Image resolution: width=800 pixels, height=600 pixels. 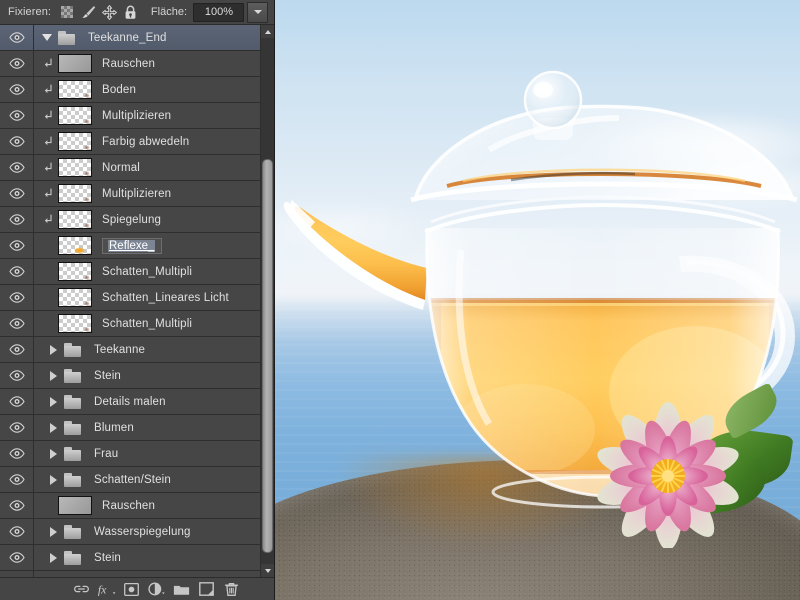 What do you see at coordinates (267, 31) in the screenshot?
I see `scroll-up-arrow-icon` at bounding box center [267, 31].